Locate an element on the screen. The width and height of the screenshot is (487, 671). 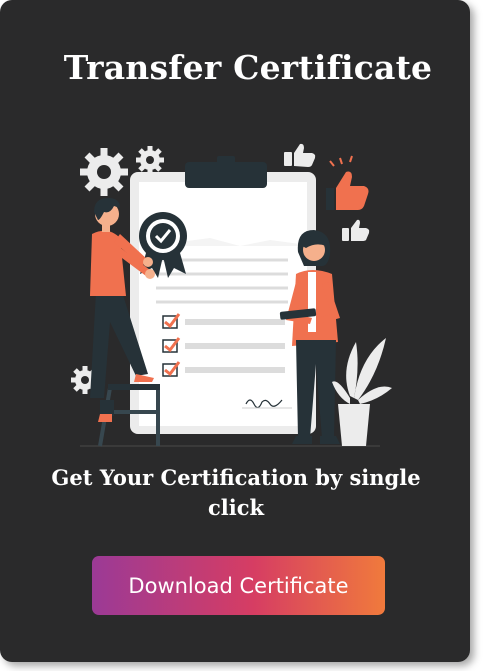
plant-icon is located at coordinates (362, 392).